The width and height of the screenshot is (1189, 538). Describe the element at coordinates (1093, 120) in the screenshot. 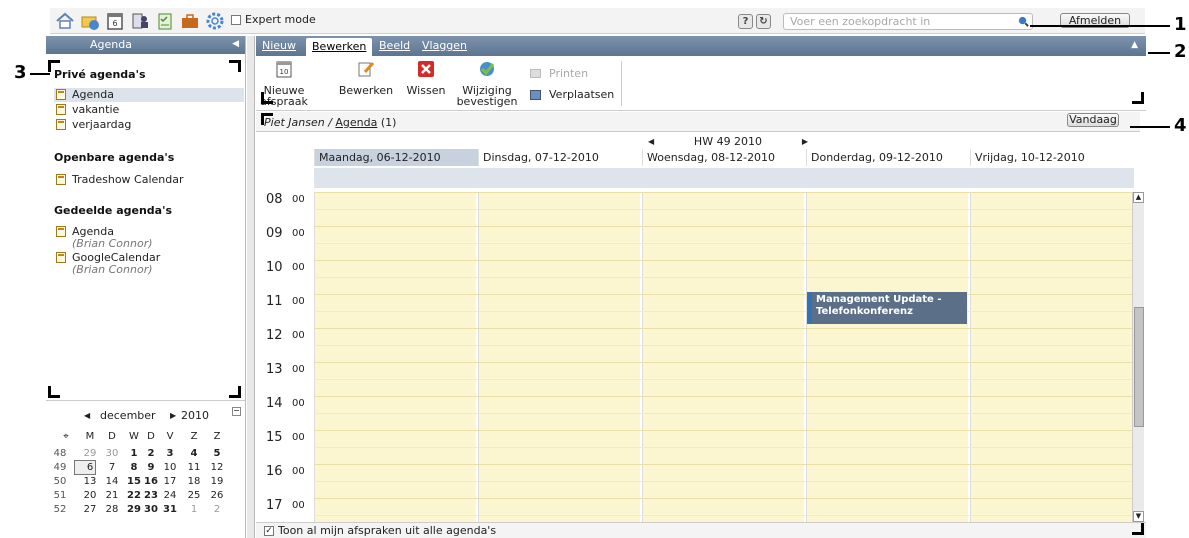

I see `today-button: Vandaag` at that location.